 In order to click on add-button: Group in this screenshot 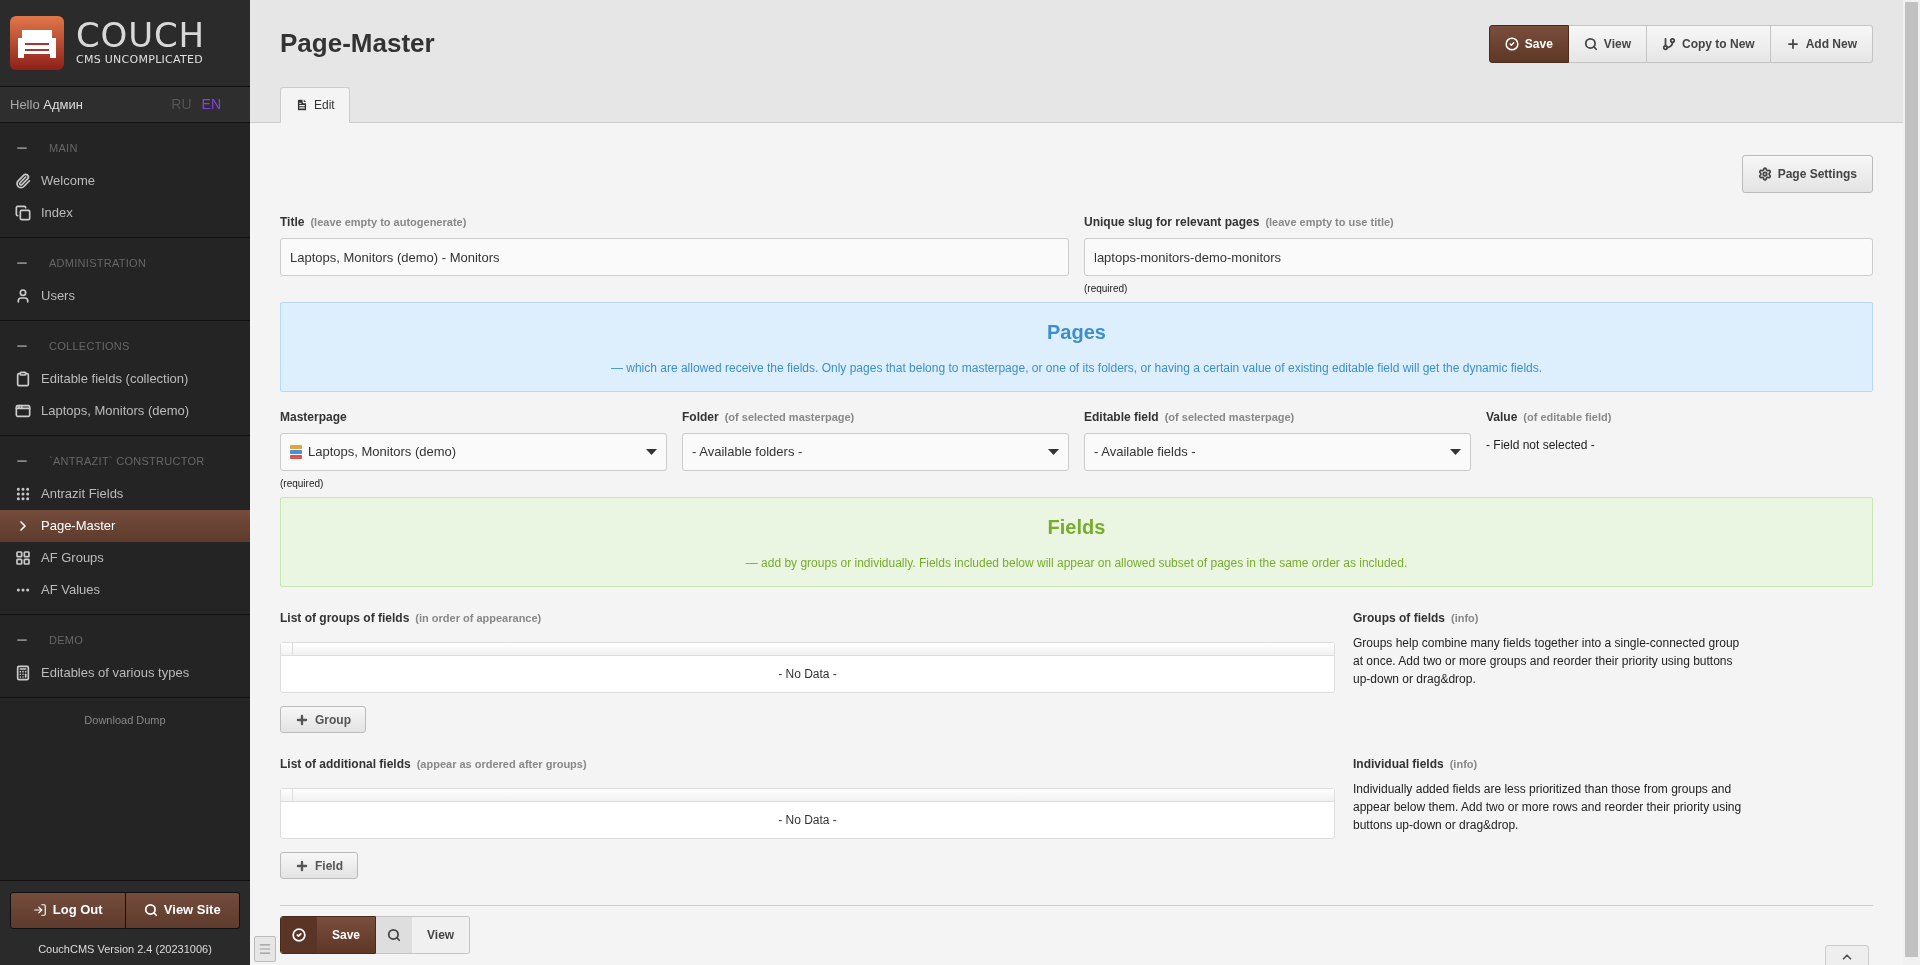, I will do `click(323, 719)`.